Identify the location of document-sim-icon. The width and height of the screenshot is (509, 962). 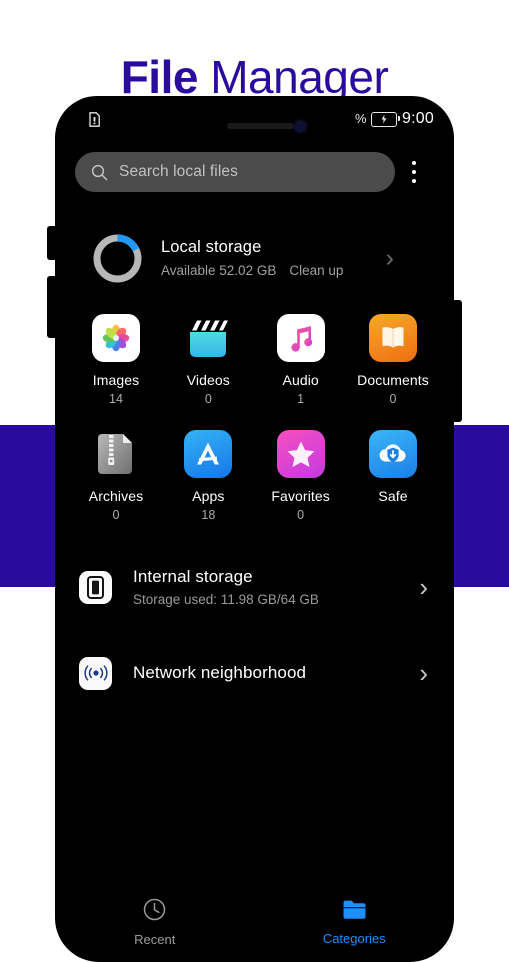
(94, 119).